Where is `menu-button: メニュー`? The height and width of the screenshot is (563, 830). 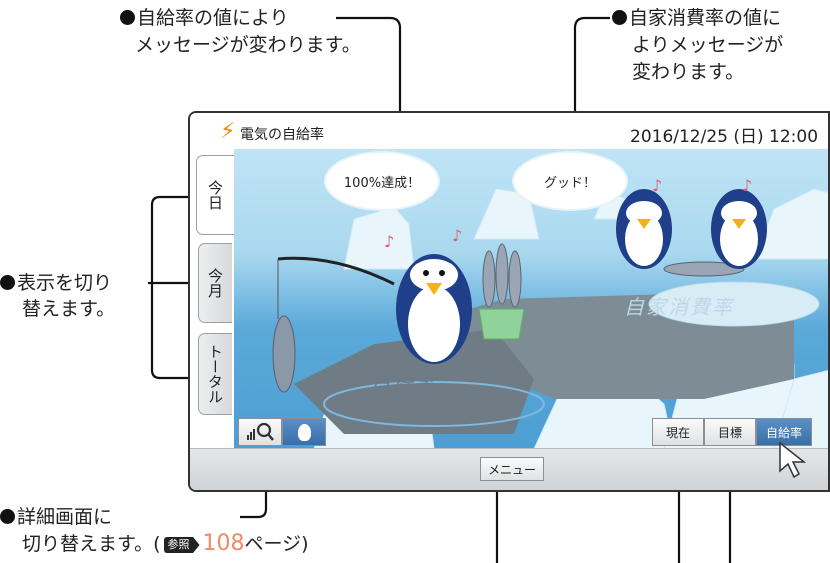
menu-button: メニュー is located at coordinates (512, 469).